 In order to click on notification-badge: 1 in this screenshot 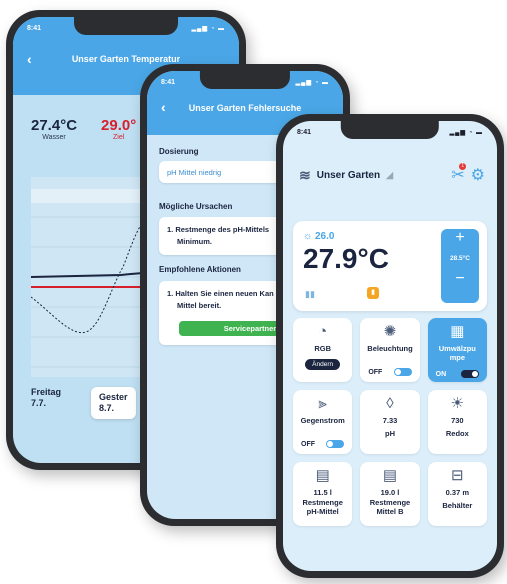, I will do `click(463, 166)`.